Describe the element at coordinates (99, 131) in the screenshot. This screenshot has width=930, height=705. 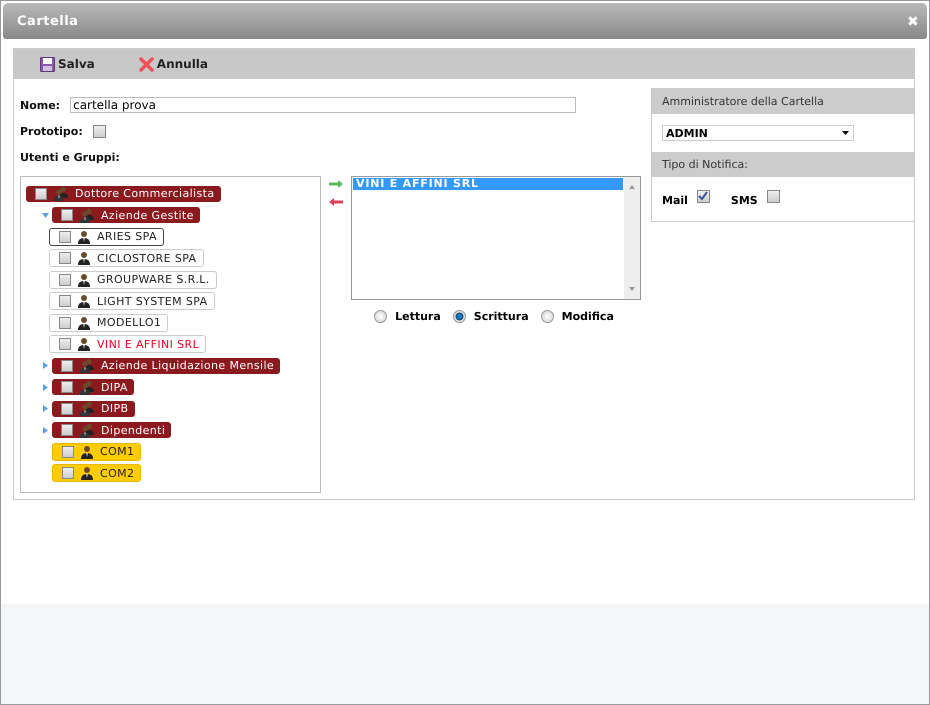
I see `prototype-checkbox` at that location.